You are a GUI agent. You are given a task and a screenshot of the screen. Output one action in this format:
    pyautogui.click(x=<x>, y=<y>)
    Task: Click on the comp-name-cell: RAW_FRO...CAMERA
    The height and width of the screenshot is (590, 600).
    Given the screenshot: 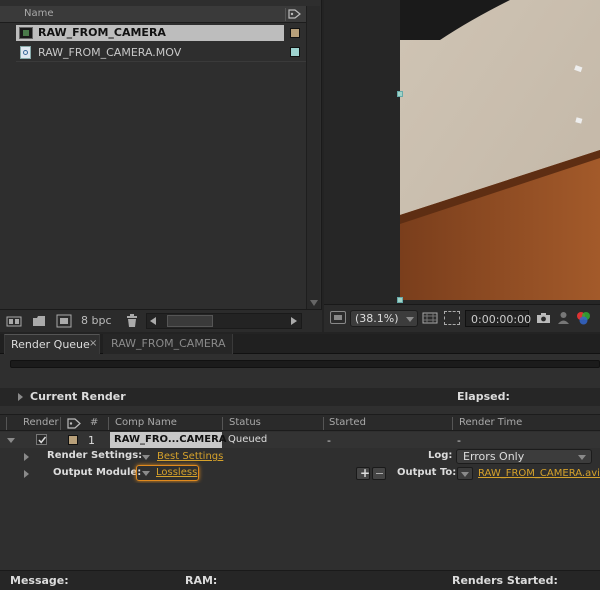 What is the action you would take?
    pyautogui.click(x=168, y=440)
    